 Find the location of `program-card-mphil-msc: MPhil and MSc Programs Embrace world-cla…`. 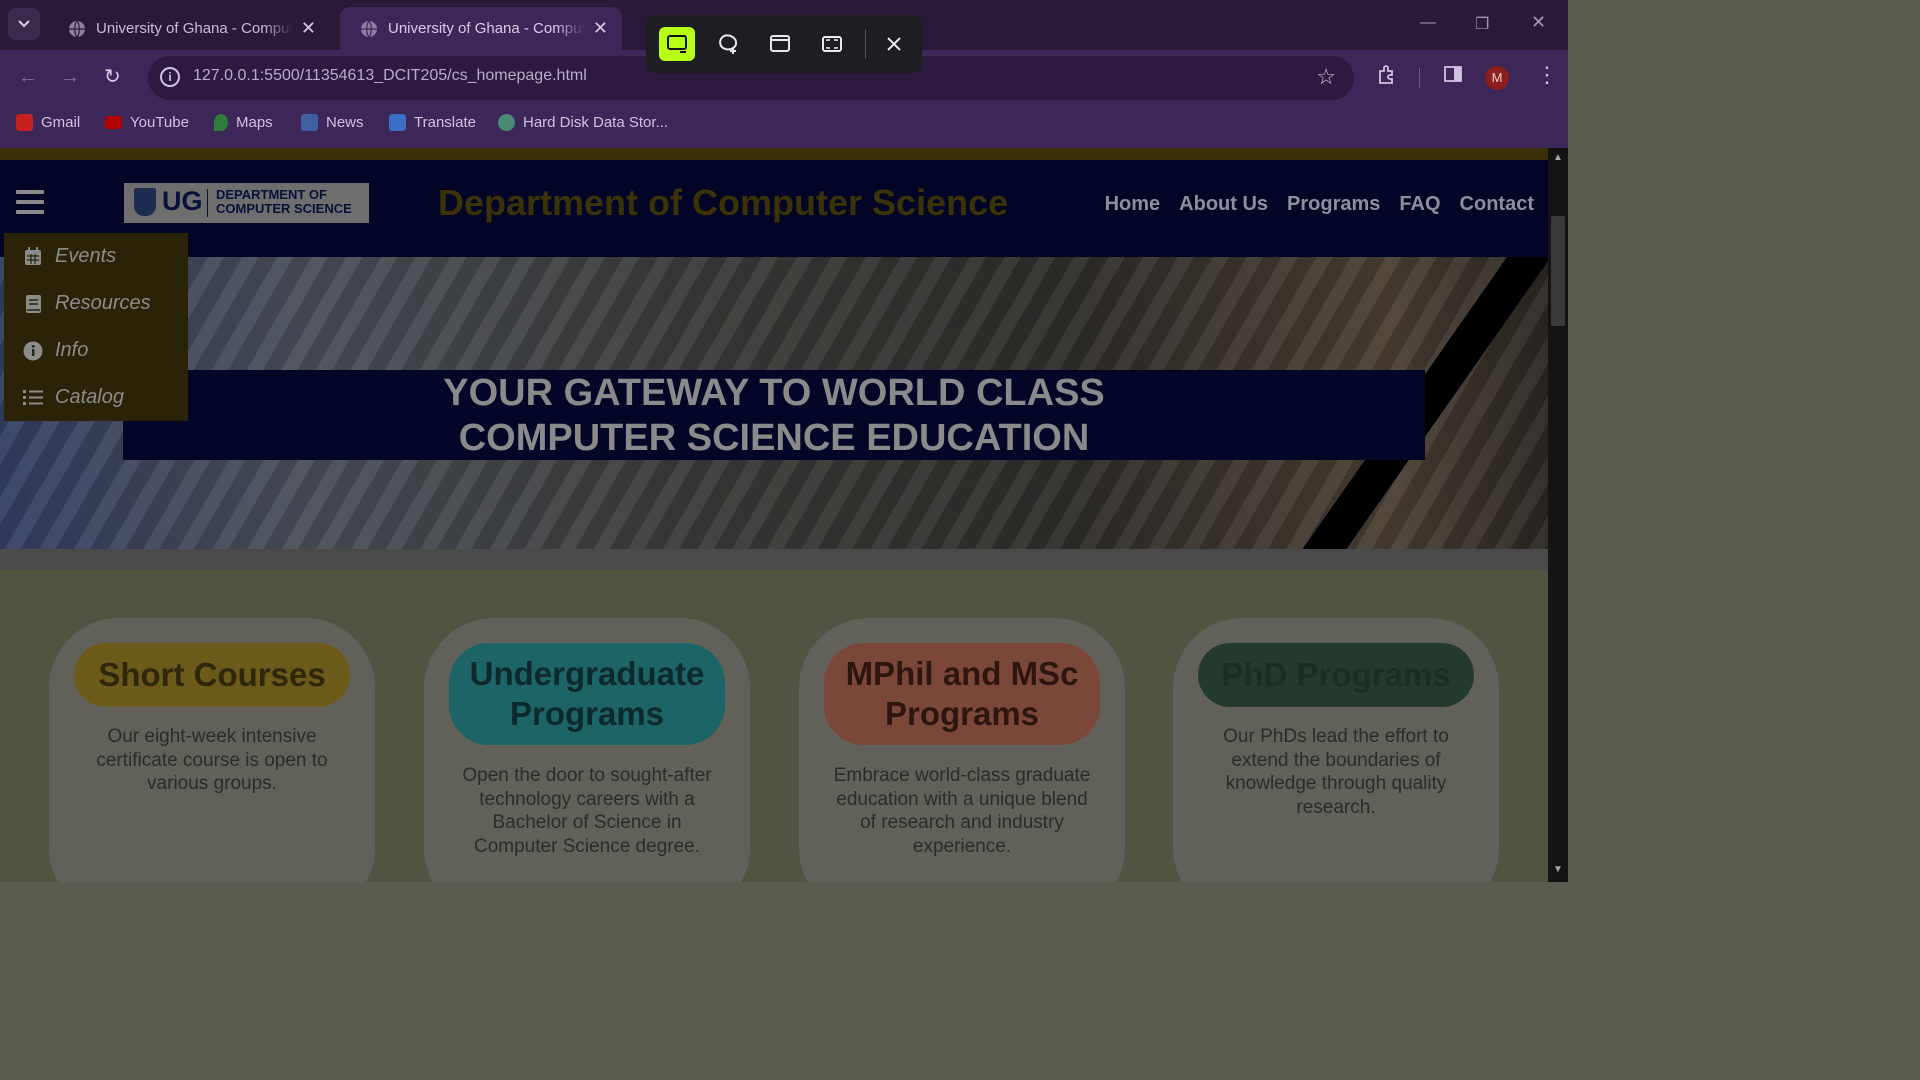

program-card-mphil-msc: MPhil and MSc Programs Embrace world-cla… is located at coordinates (962, 750).